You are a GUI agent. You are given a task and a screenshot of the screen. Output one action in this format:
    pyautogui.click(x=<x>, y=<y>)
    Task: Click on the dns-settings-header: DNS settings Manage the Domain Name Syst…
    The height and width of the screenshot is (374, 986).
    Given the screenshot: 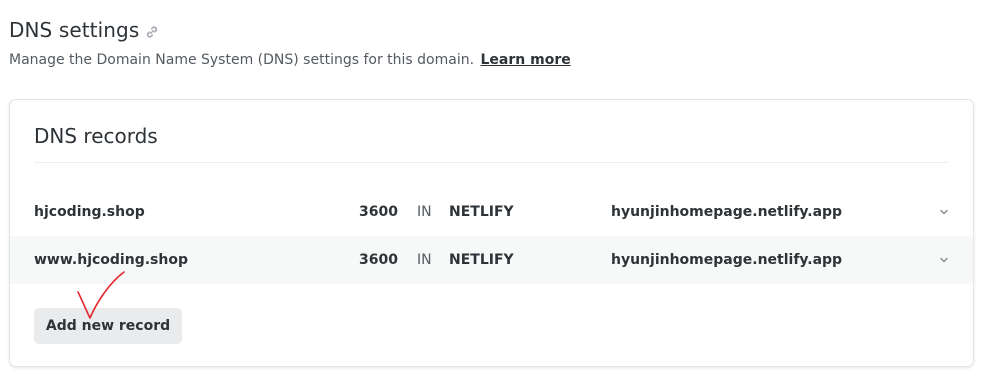 What is the action you would take?
    pyautogui.click(x=290, y=43)
    